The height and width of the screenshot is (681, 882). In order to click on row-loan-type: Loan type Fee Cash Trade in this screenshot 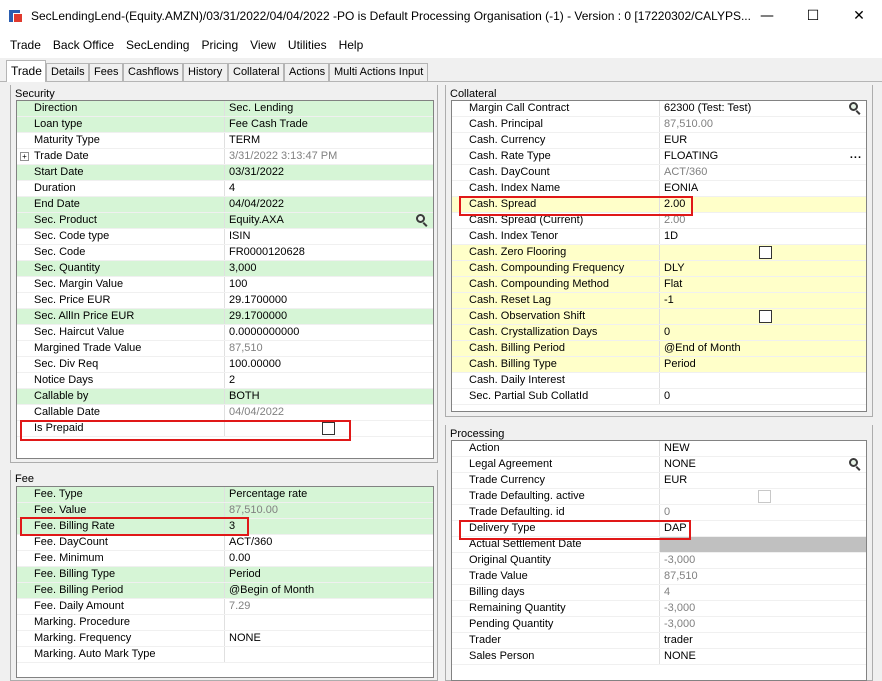, I will do `click(225, 125)`.